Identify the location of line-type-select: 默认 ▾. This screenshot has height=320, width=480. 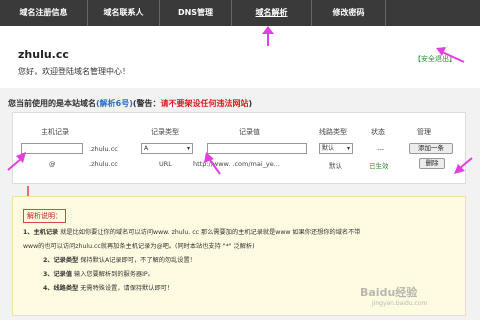
(336, 148).